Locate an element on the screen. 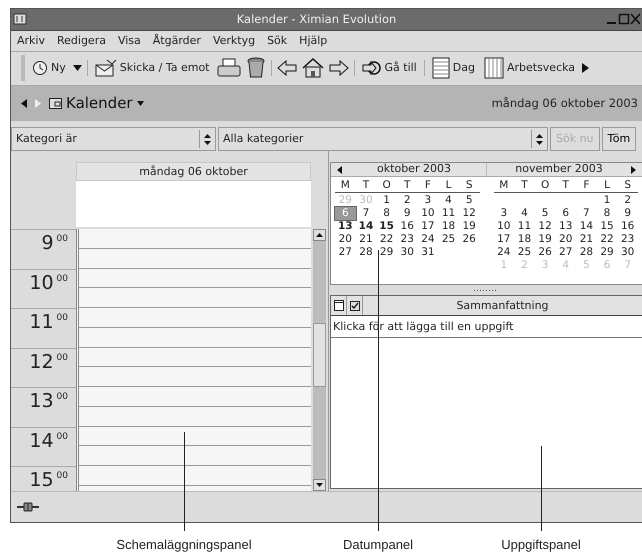 This screenshot has width=642, height=556. calendar-day: 31 is located at coordinates (428, 253).